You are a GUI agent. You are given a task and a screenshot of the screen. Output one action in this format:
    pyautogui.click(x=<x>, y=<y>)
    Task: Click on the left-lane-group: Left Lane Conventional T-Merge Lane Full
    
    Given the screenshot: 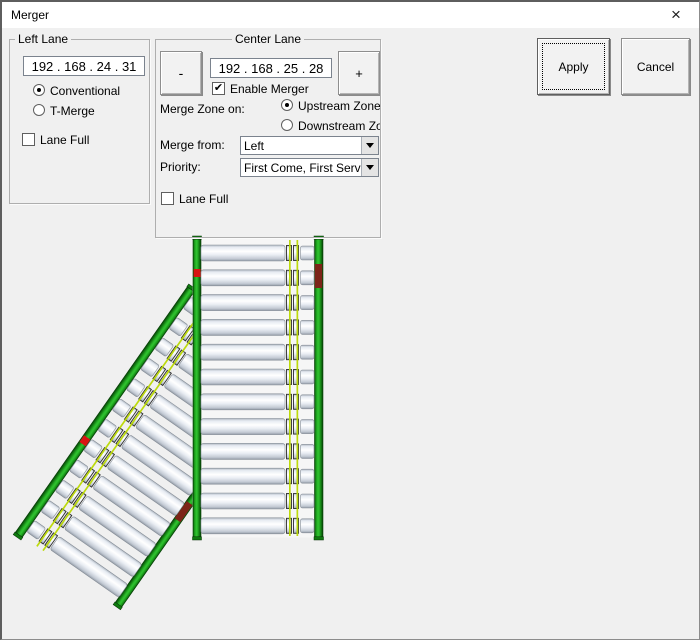 What is the action you would take?
    pyautogui.click(x=79, y=118)
    